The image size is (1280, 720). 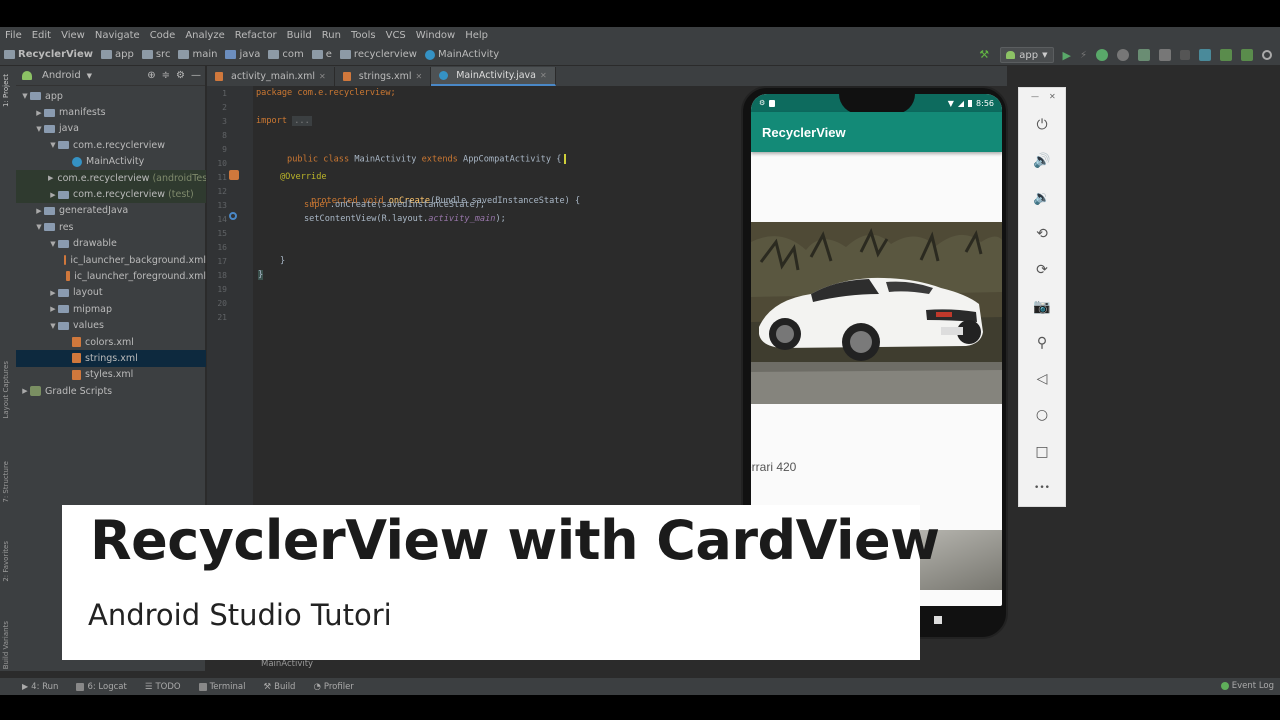 I want to click on editor-breadcrumb: MainActivity, so click(x=498, y=665).